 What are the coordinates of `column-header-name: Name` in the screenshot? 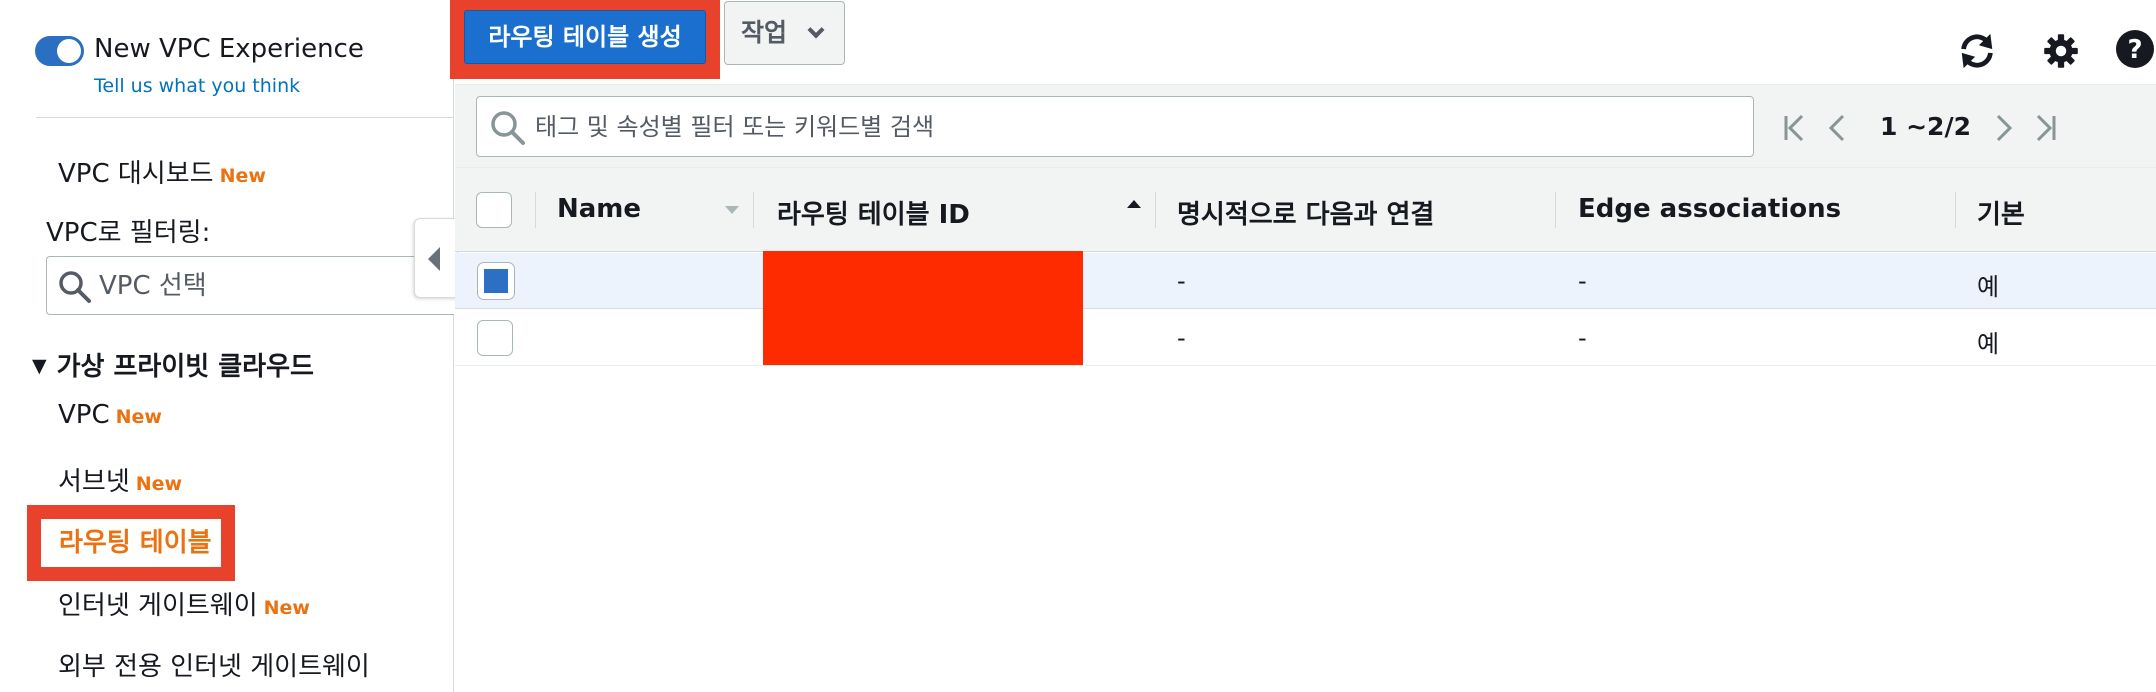 It's located at (599, 209).